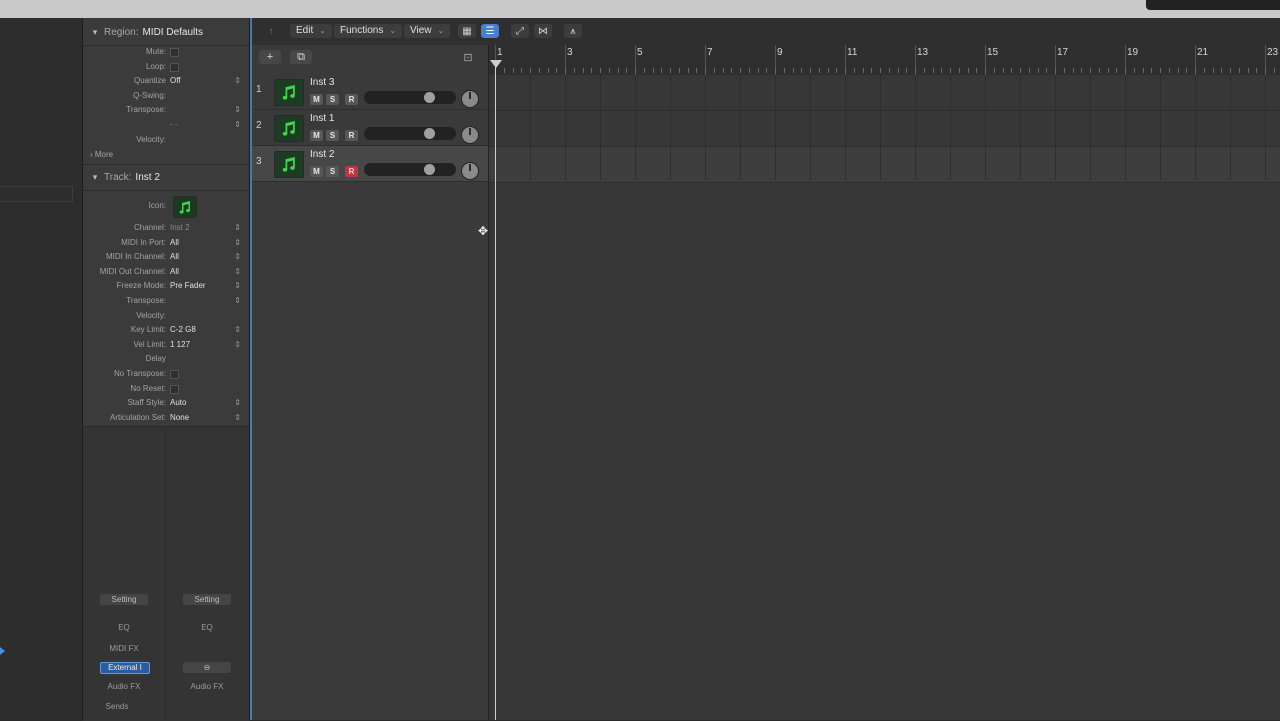 This screenshot has width=1280, height=721. What do you see at coordinates (166, 228) in the screenshot?
I see `param-row: Channel: Inst 2 ⇕` at bounding box center [166, 228].